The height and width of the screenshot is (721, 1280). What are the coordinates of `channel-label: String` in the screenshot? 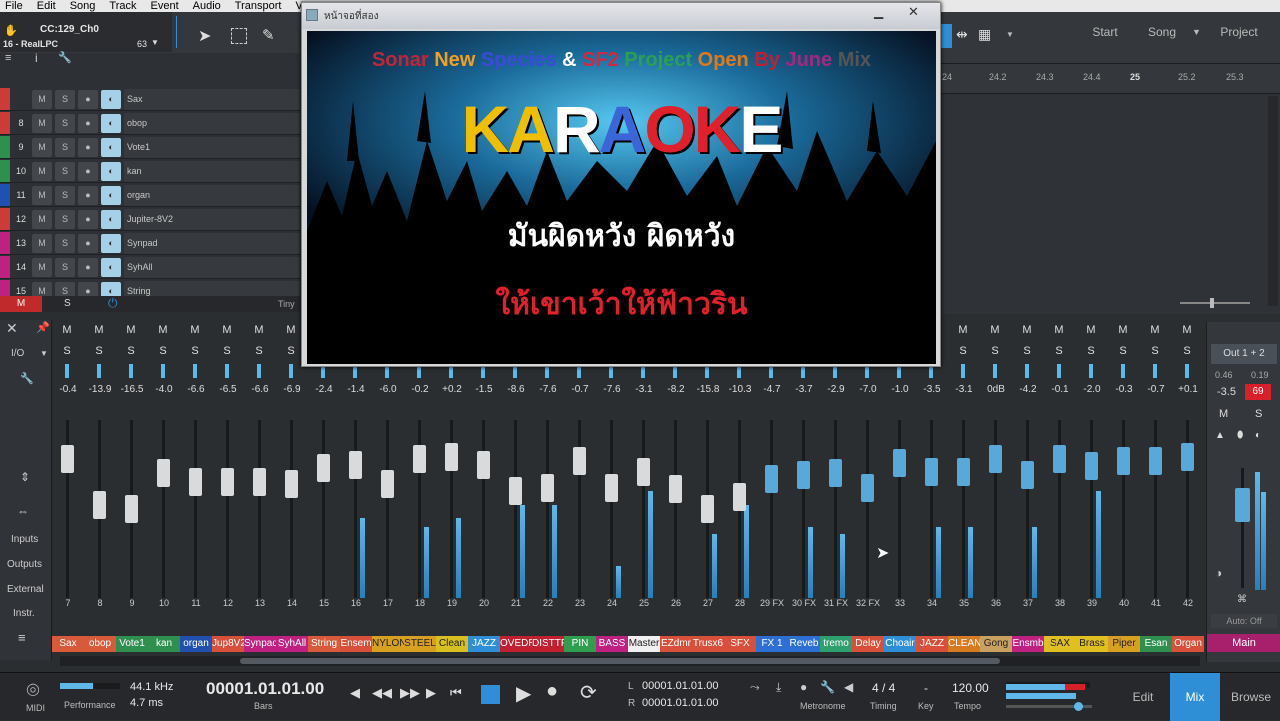 It's located at (324, 644).